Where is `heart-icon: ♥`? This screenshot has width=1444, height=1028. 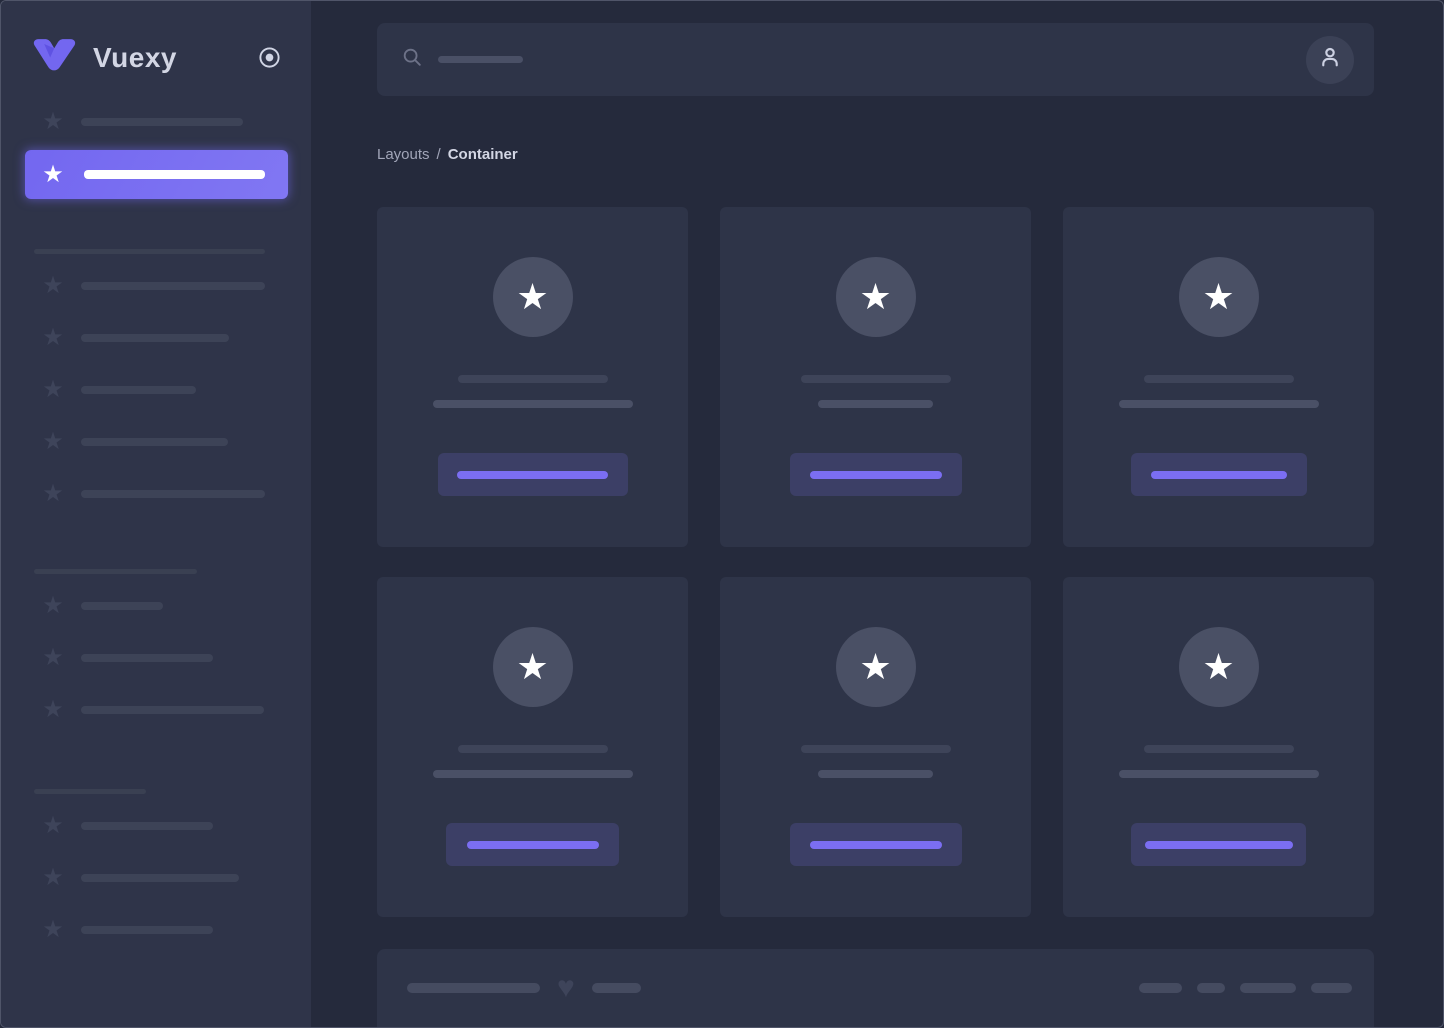 heart-icon: ♥ is located at coordinates (566, 987).